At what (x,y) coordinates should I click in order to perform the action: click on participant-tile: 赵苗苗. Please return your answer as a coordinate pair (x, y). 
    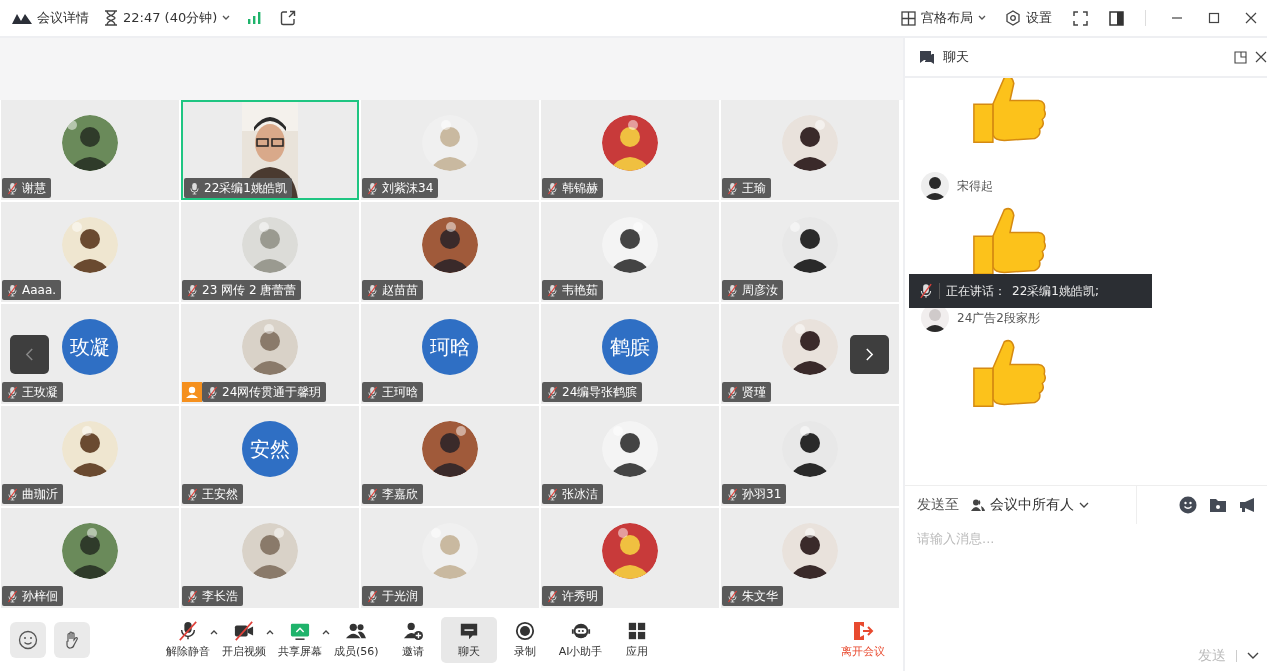
    Looking at the image, I should click on (450, 252).